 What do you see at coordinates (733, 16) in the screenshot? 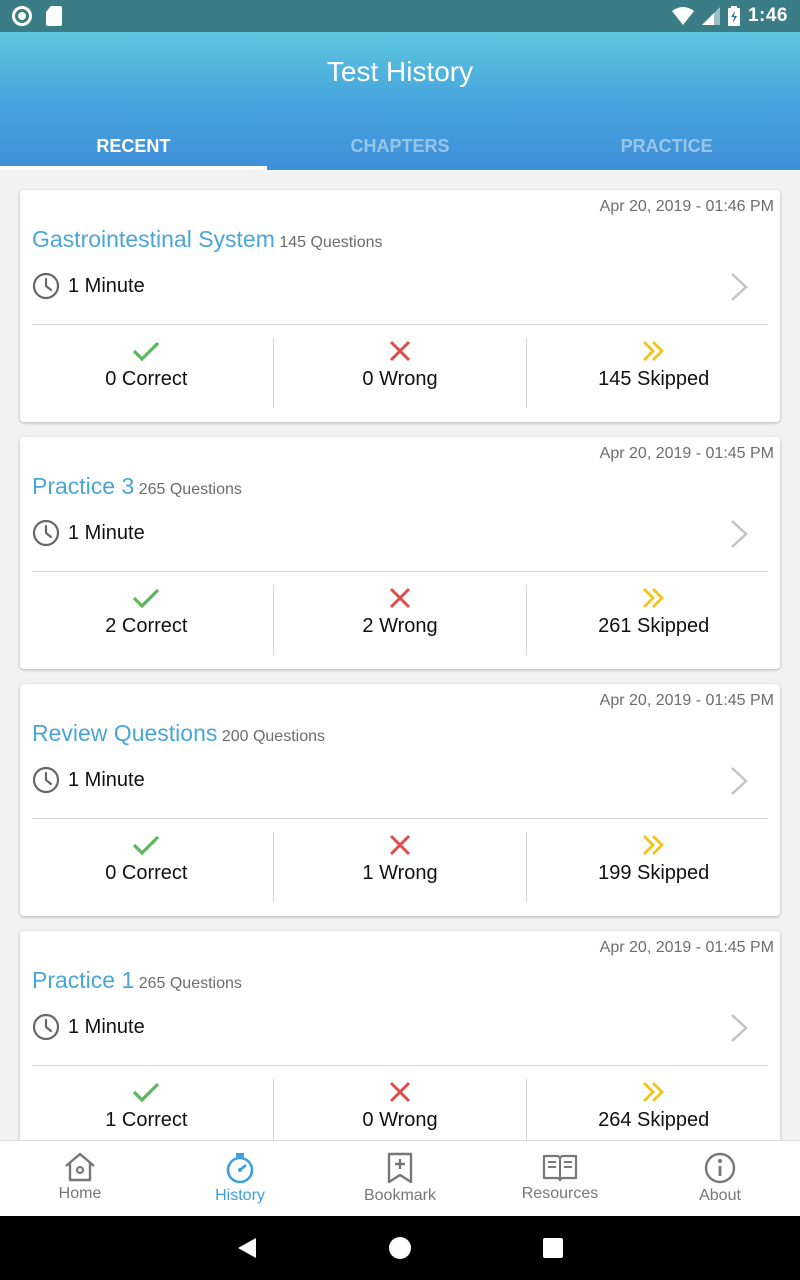
I see `battery-icon` at bounding box center [733, 16].